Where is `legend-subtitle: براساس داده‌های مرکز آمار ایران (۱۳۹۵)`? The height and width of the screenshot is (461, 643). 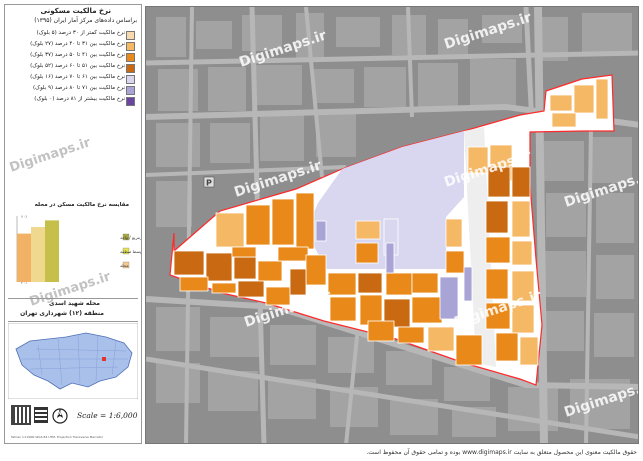
legend-subtitle: براساس داده‌های مرکز آمار ایران (۱۳۹۵) is located at coordinates (85, 20).